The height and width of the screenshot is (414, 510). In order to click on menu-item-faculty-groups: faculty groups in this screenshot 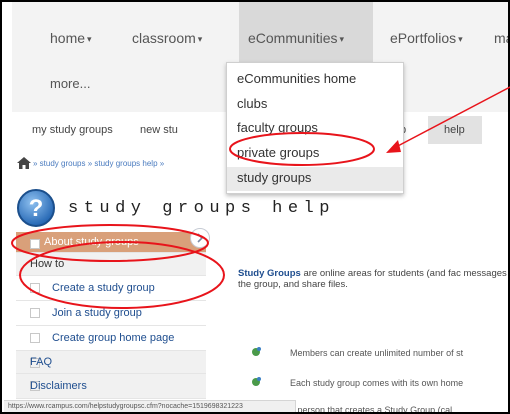, I will do `click(277, 127)`.